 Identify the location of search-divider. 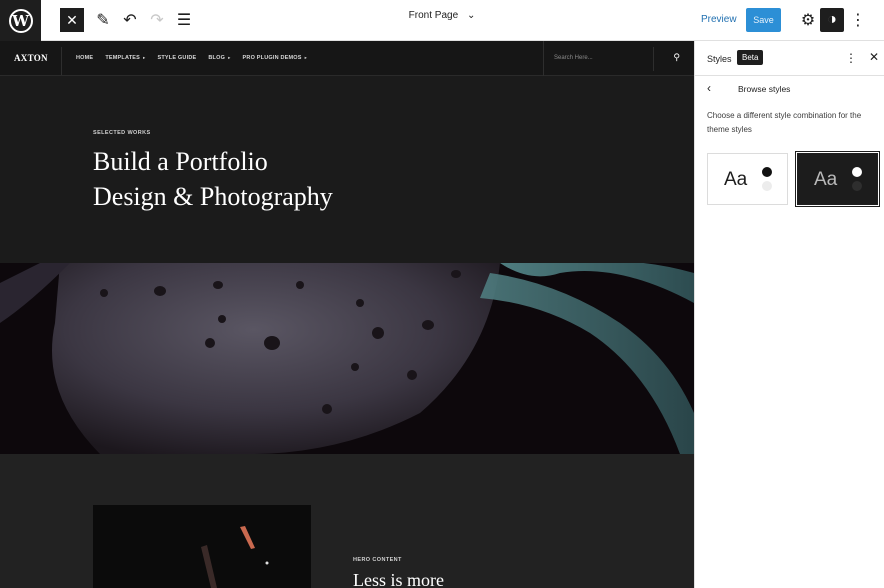
(653, 59).